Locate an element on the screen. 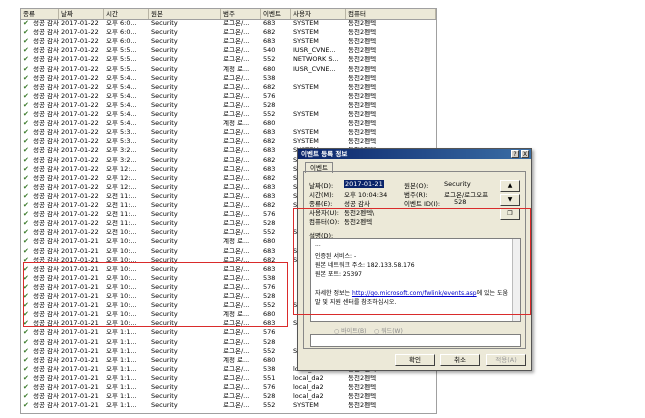 Image resolution: width=645 pixels, height=418 pixels. ok-button: 확인 is located at coordinates (415, 360).